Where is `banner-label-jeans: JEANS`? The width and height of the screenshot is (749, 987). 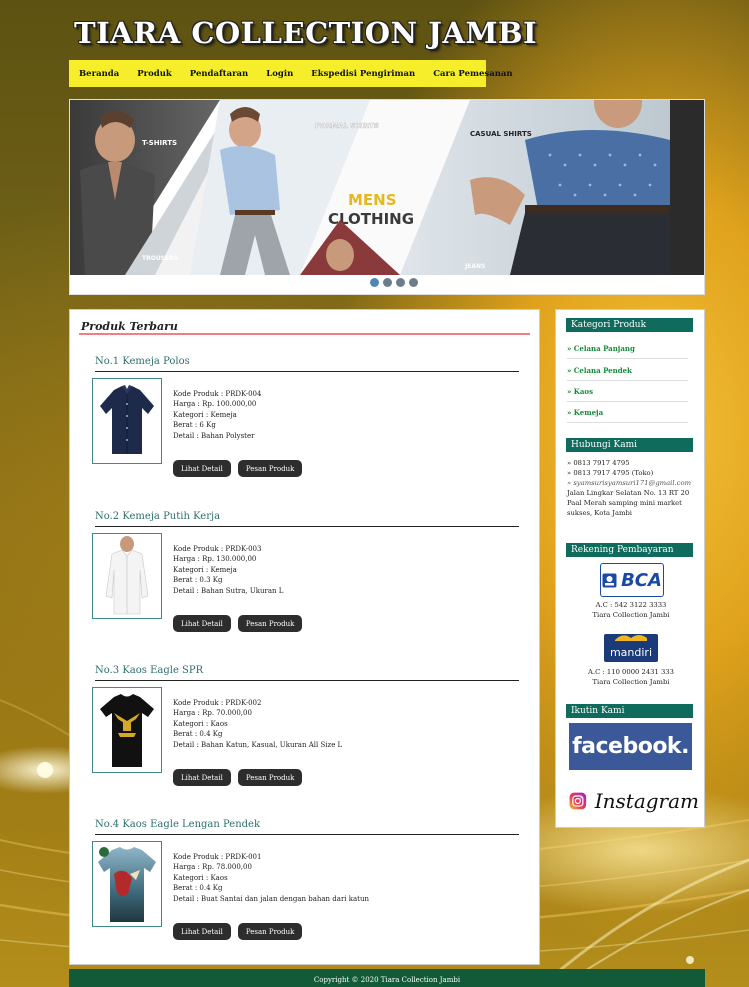 banner-label-jeans: JEANS is located at coordinates (474, 266).